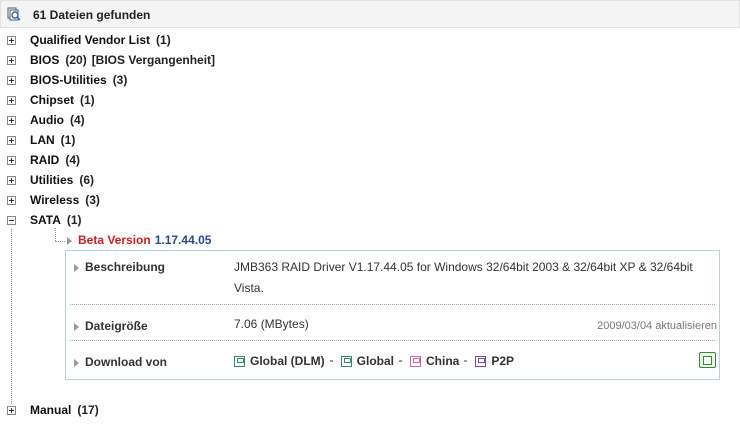  I want to click on update-date: 2009/03/04 aktualisieren, so click(657, 326).